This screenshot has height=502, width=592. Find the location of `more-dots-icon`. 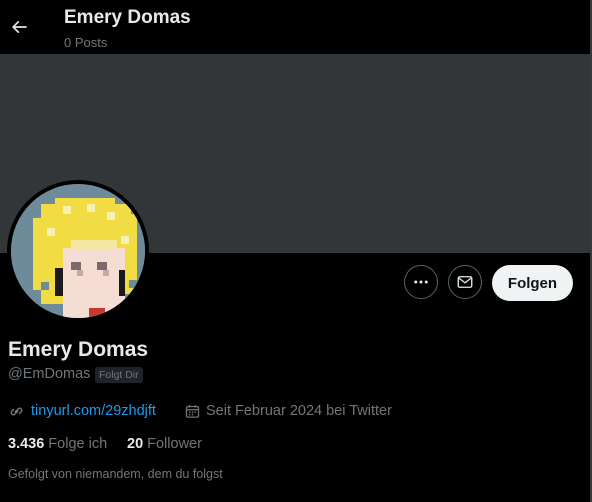

more-dots-icon is located at coordinates (421, 282).